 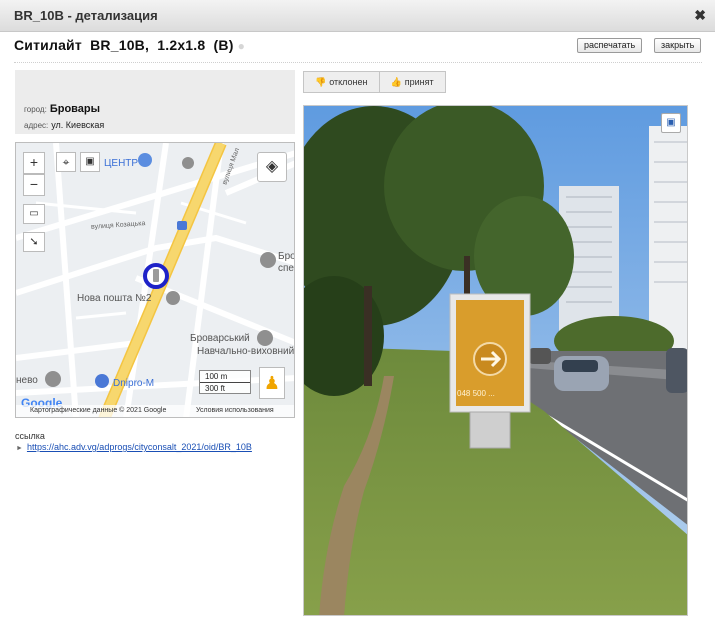 I want to click on location-info: город: Бровары адрес: ул. Киевская, so click(x=155, y=102).